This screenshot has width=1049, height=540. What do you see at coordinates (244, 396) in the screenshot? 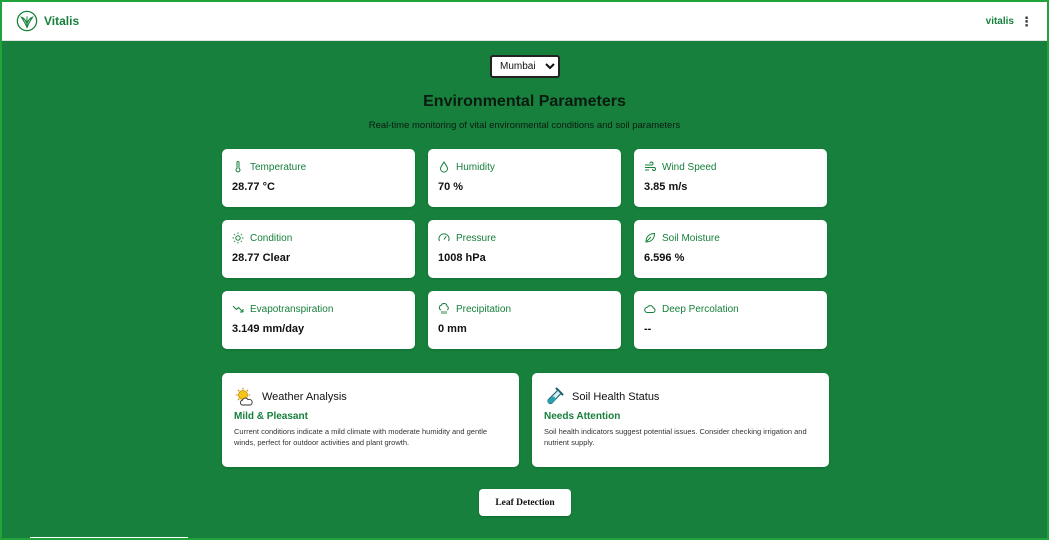
I see `sun-cloud-icon` at bounding box center [244, 396].